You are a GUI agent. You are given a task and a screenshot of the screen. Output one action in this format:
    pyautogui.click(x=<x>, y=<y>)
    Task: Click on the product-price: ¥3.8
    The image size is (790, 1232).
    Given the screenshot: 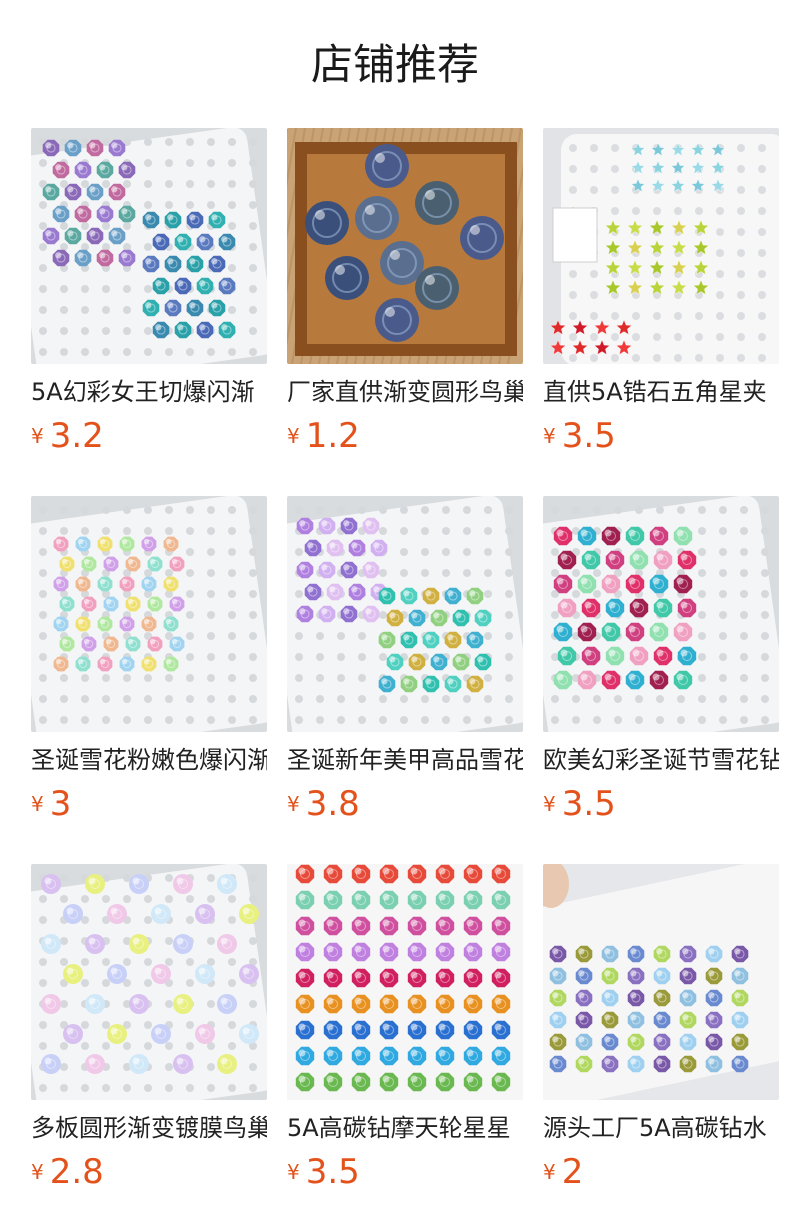 What is the action you would take?
    pyautogui.click(x=323, y=804)
    